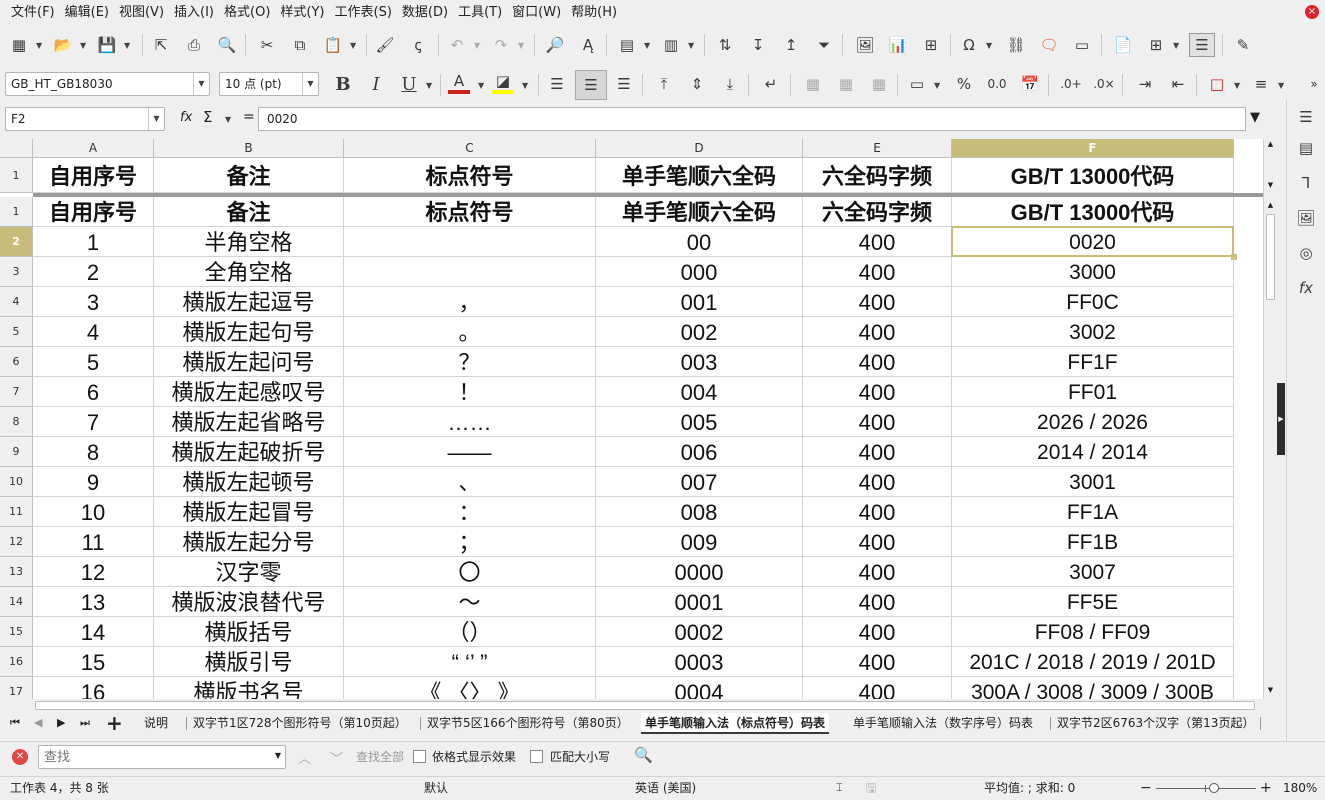  What do you see at coordinates (156, 723) in the screenshot?
I see `sheet-tab: 说明` at bounding box center [156, 723].